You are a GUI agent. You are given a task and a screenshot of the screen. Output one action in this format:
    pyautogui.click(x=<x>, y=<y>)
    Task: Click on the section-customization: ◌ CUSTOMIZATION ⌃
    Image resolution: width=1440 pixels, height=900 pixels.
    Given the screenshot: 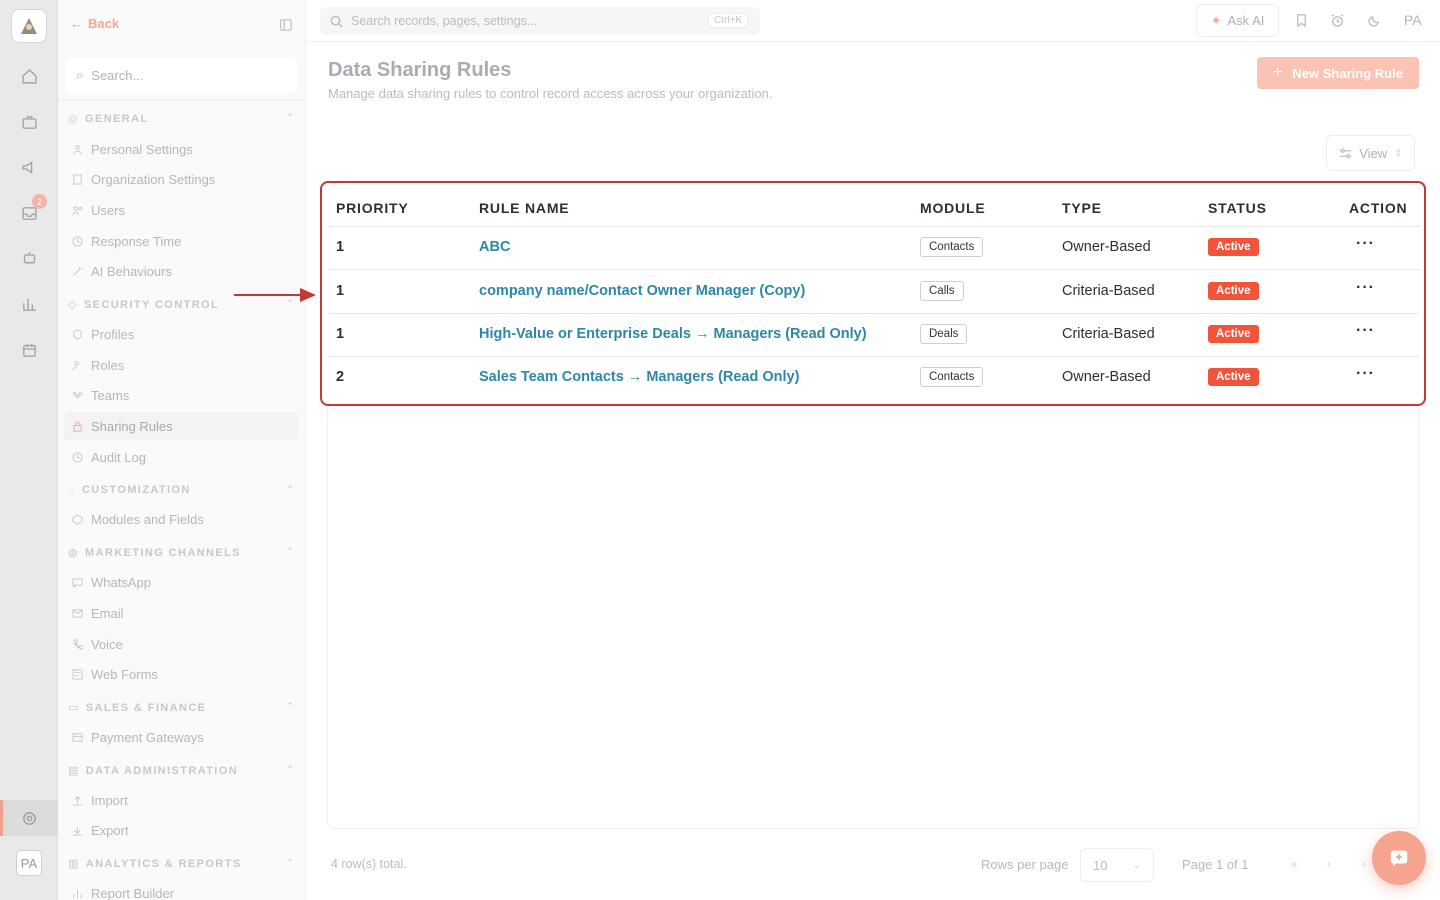 What is the action you would take?
    pyautogui.click(x=182, y=490)
    